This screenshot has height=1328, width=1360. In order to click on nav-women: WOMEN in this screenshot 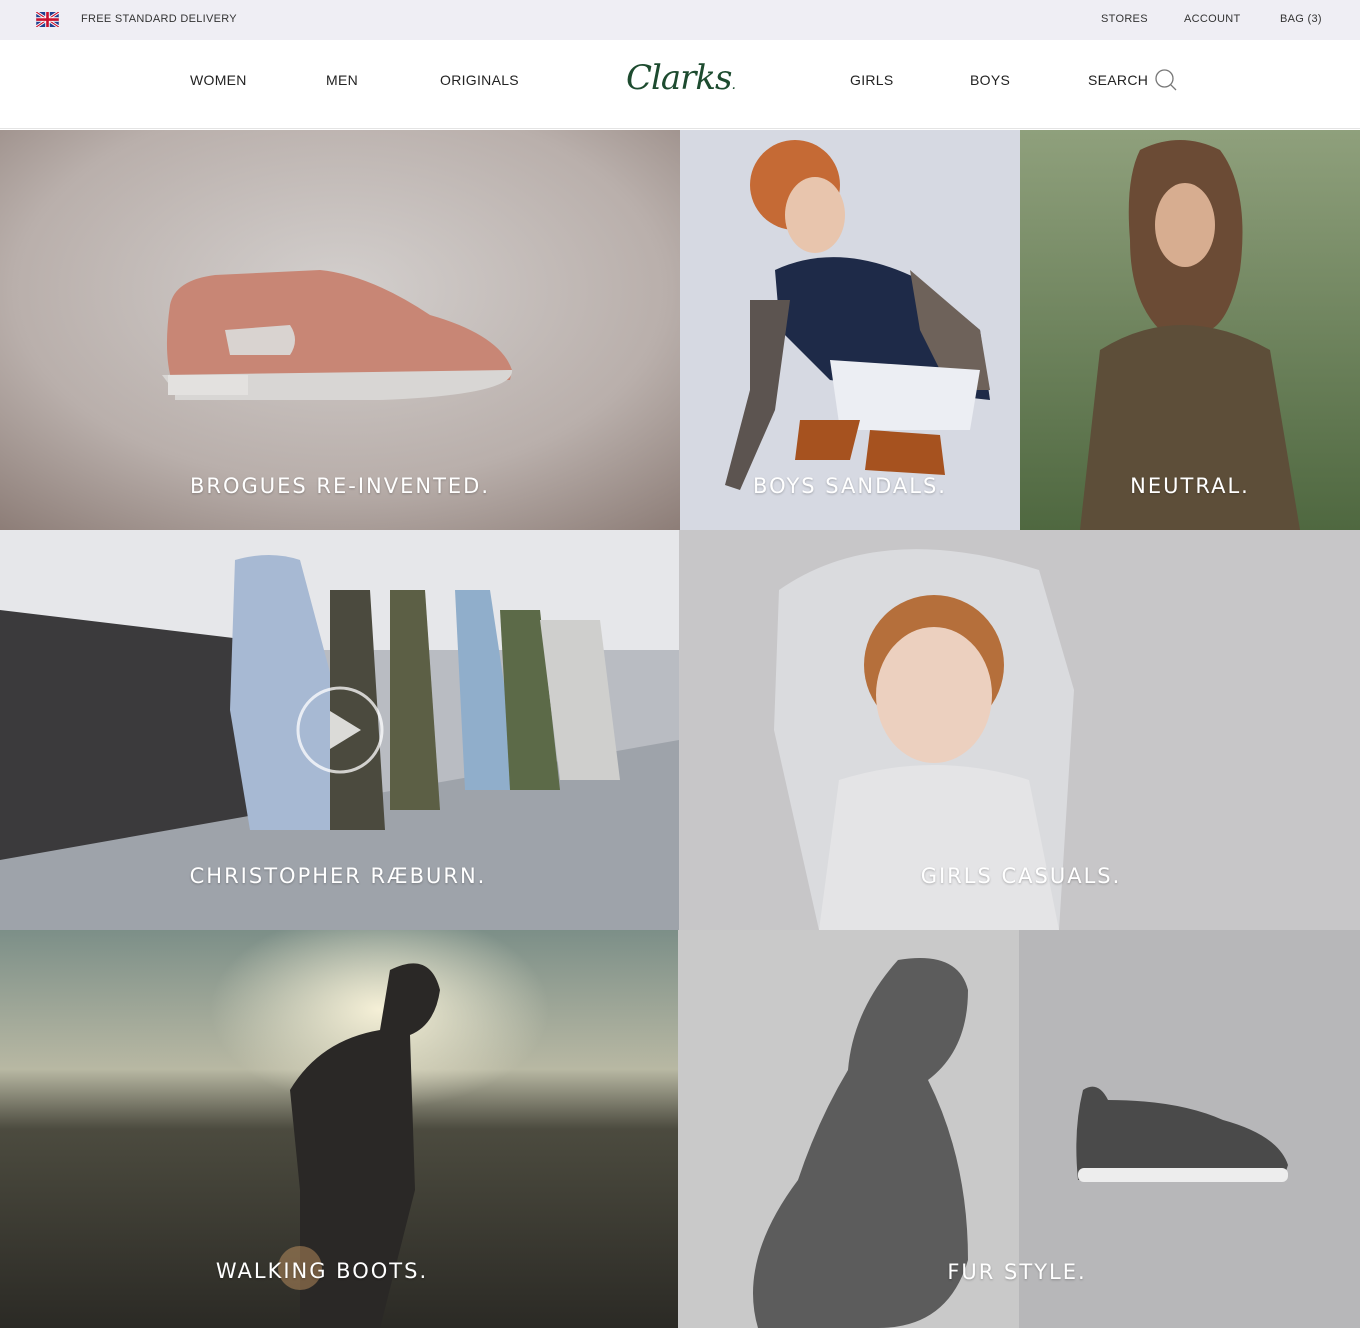, I will do `click(218, 80)`.